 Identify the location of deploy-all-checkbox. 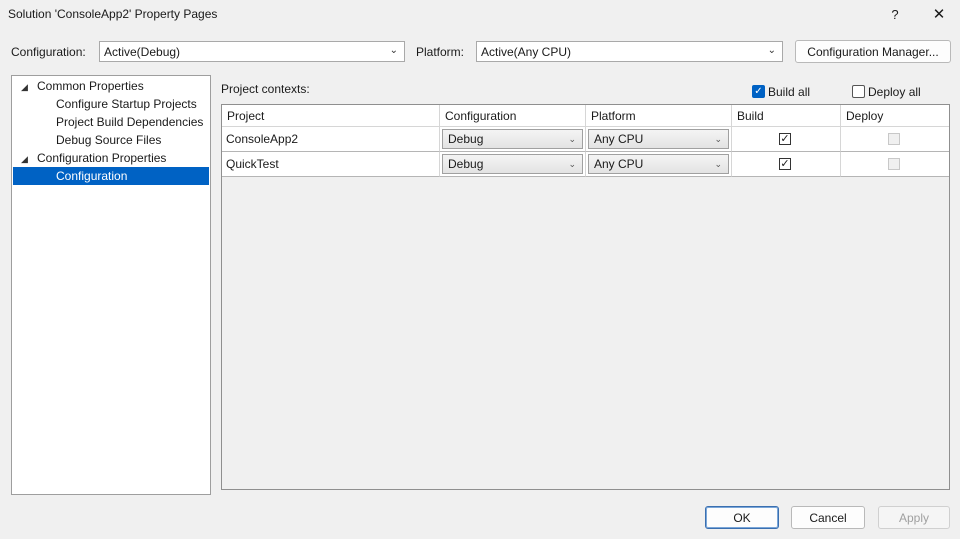
(858, 91).